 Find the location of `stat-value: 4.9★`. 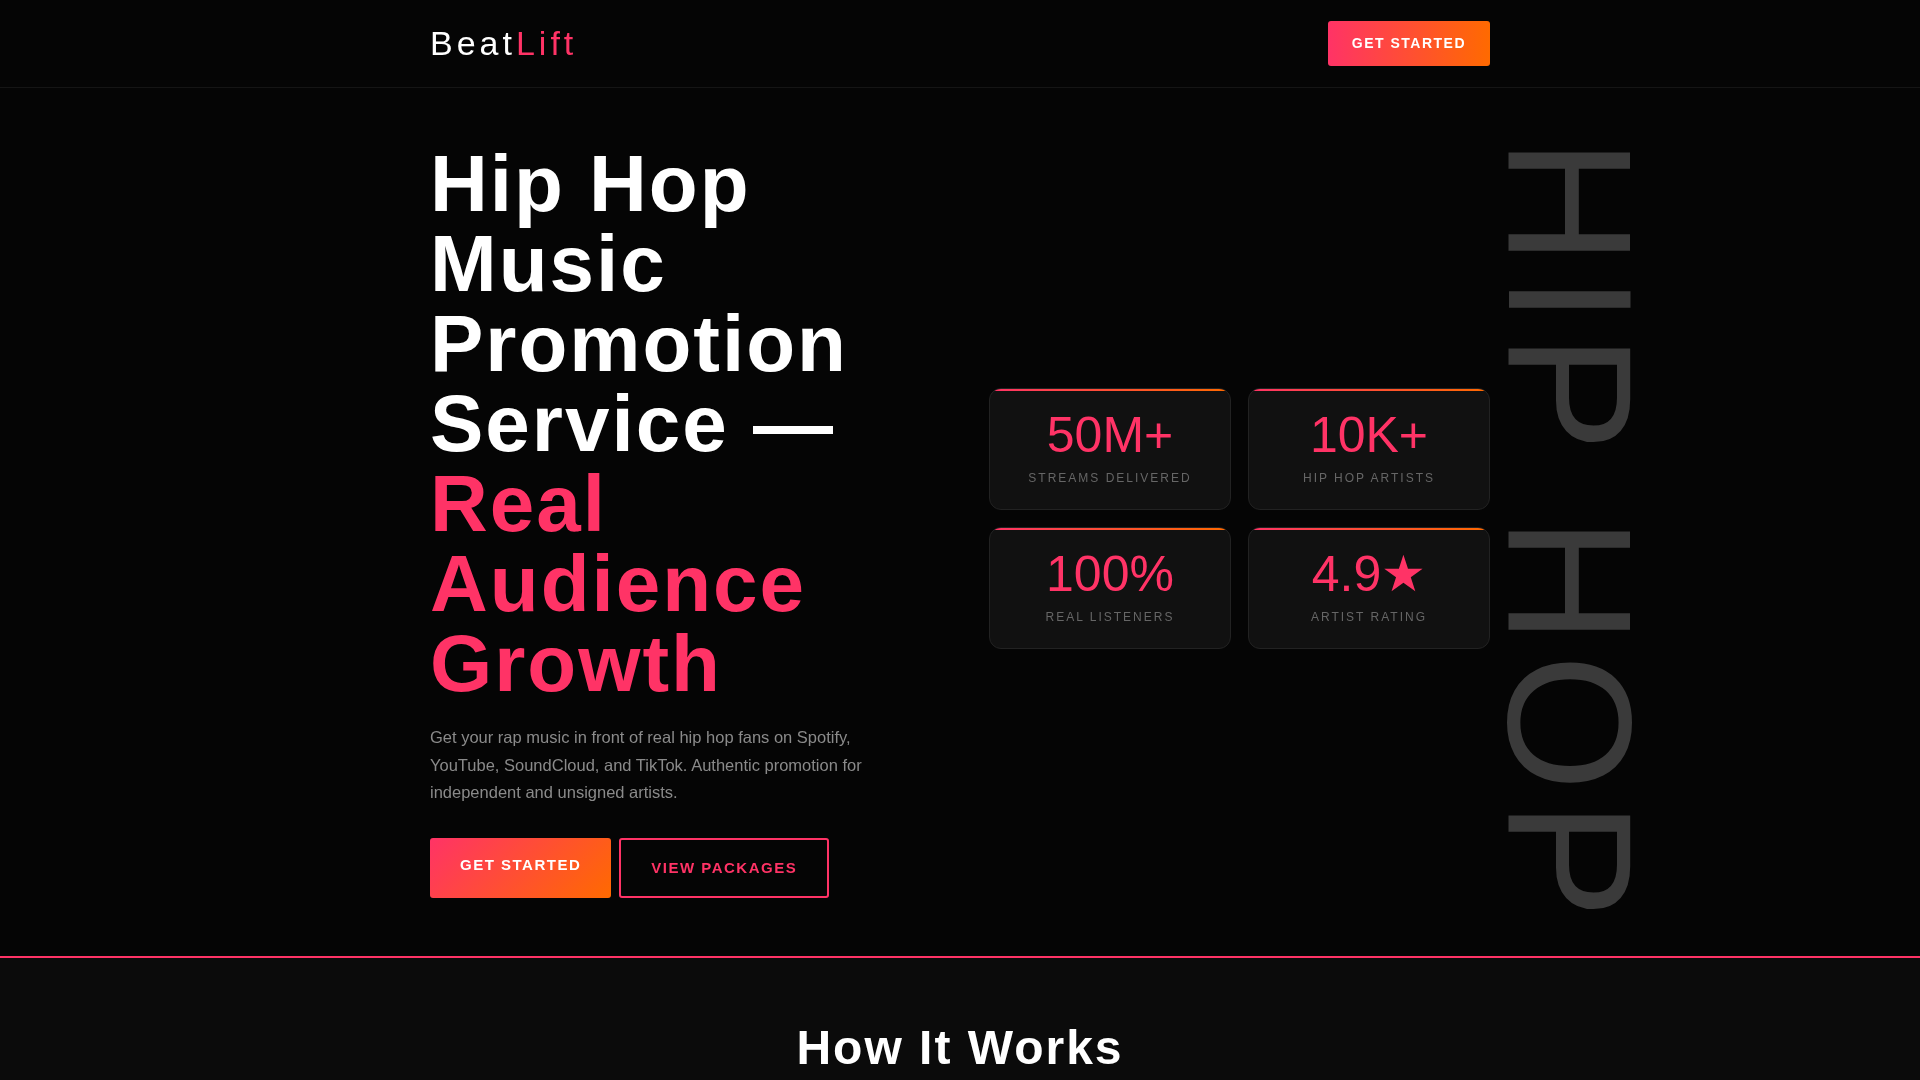

stat-value: 4.9★ is located at coordinates (1369, 574).